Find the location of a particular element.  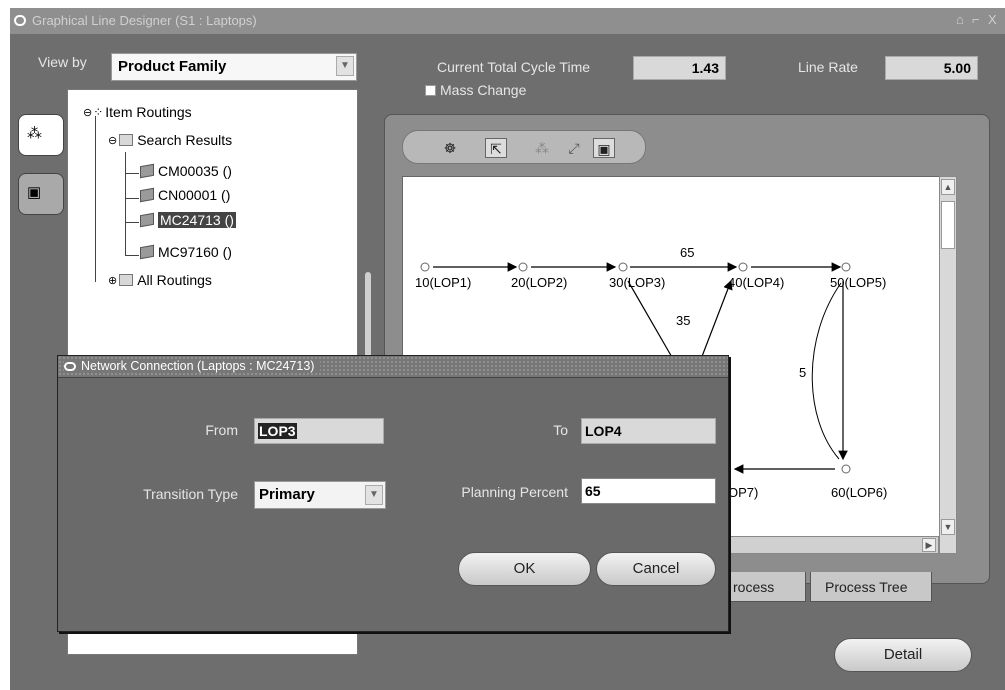

node-label: 20(LOP2) is located at coordinates (539, 282).